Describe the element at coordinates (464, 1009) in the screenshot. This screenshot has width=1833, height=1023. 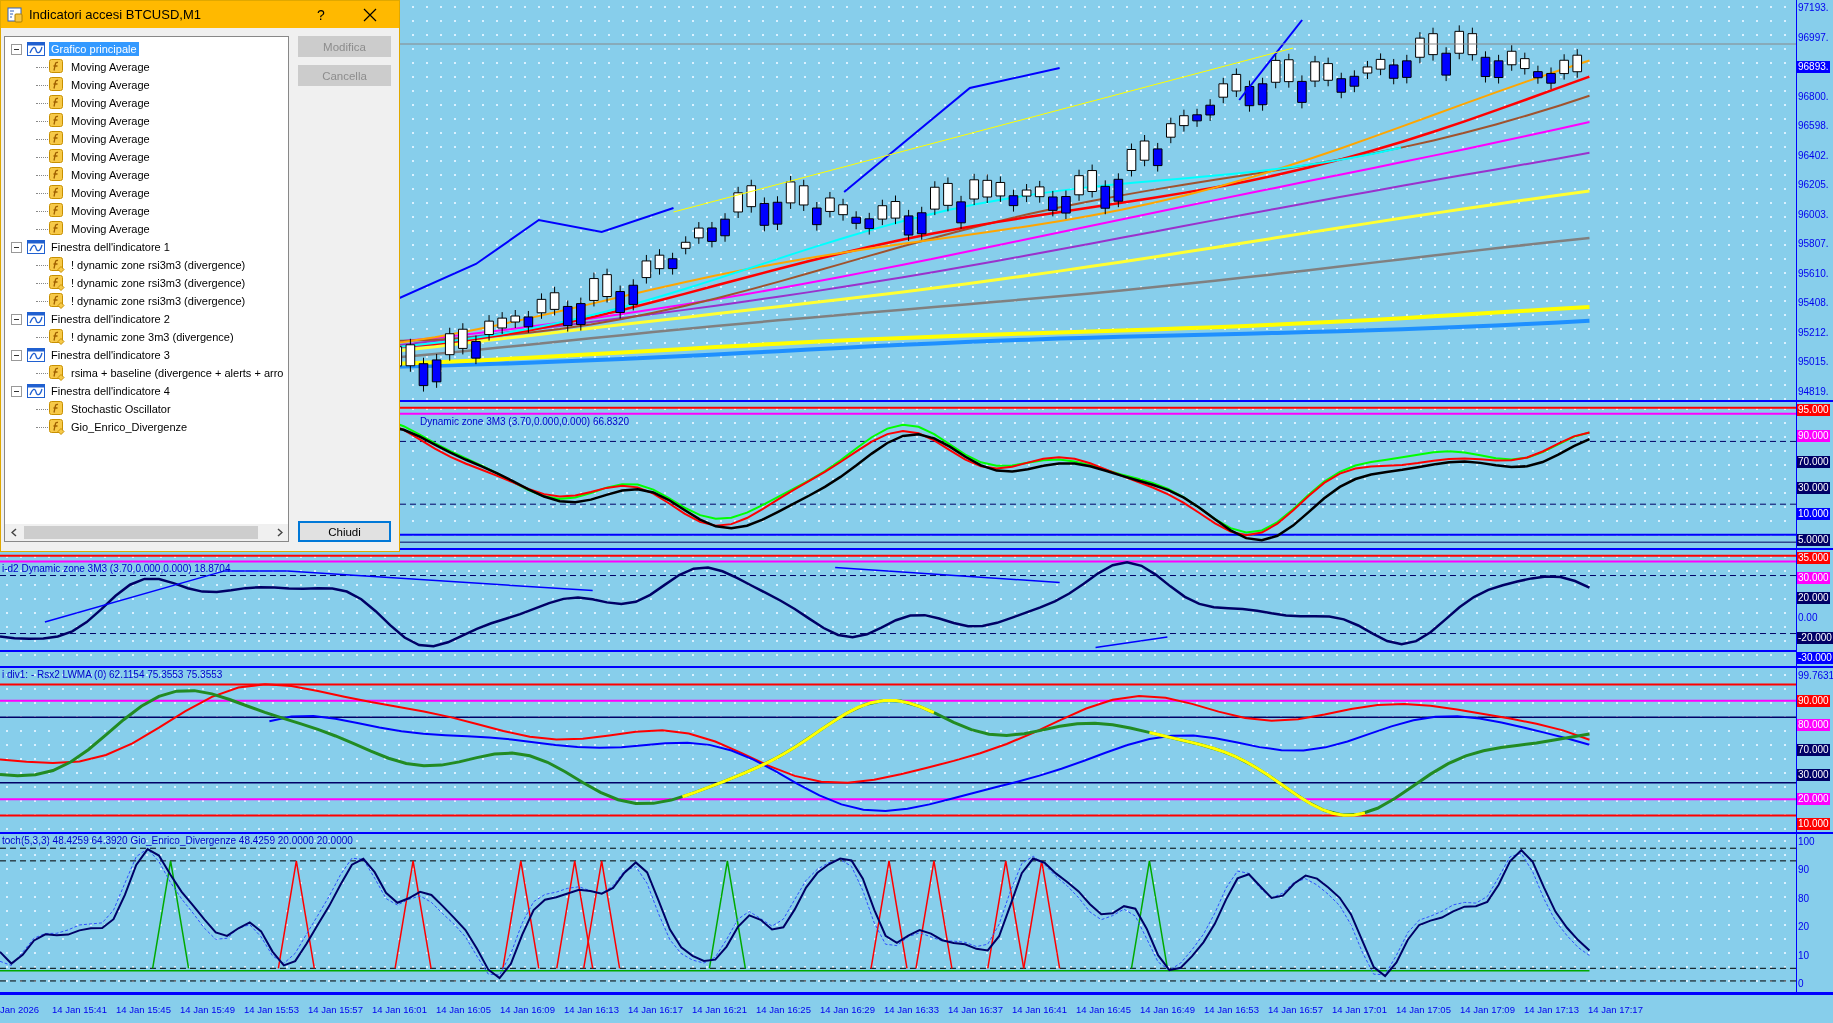
I see `time-label: 14 Jan 16:05` at that location.